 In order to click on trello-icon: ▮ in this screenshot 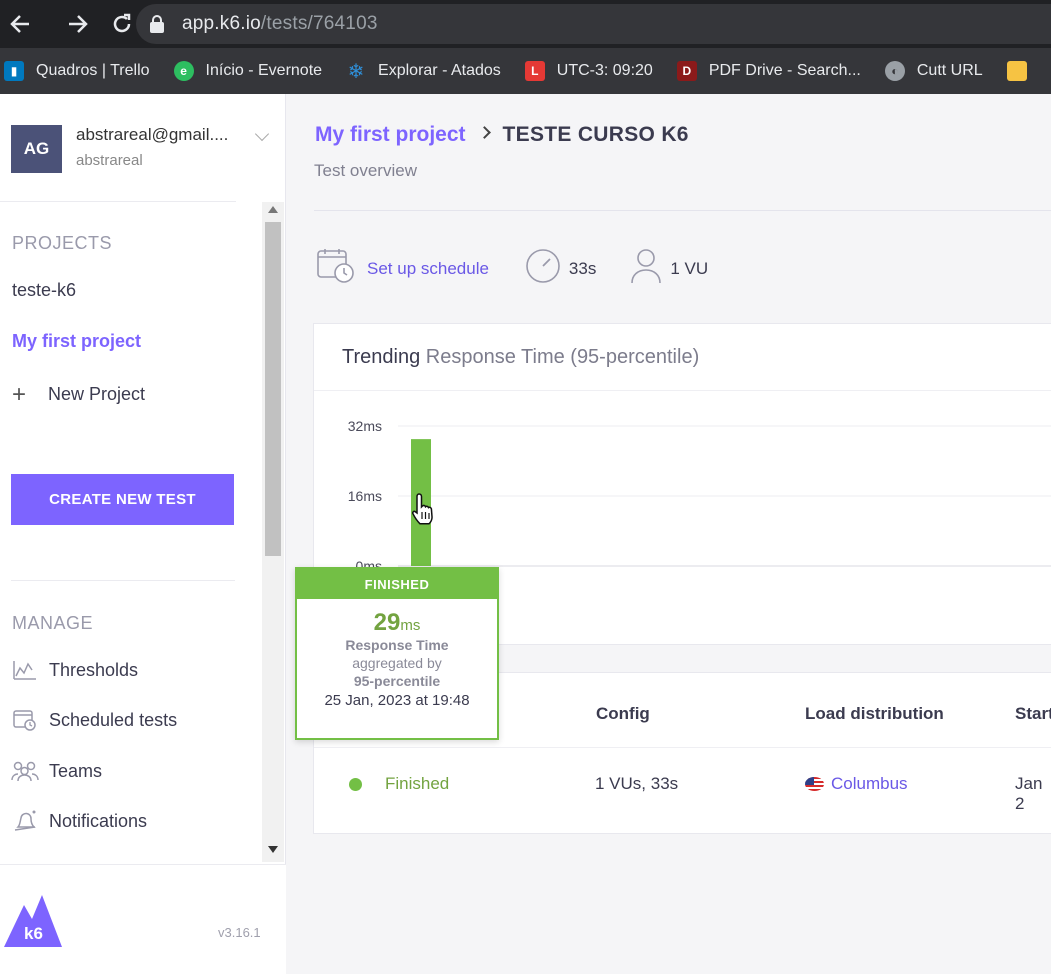, I will do `click(14, 71)`.